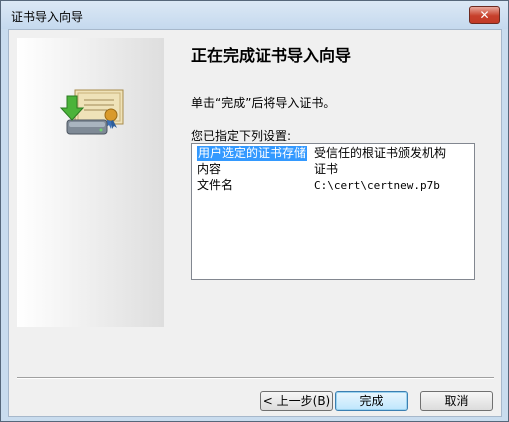  I want to click on setting-name: 文件名, so click(215, 185).